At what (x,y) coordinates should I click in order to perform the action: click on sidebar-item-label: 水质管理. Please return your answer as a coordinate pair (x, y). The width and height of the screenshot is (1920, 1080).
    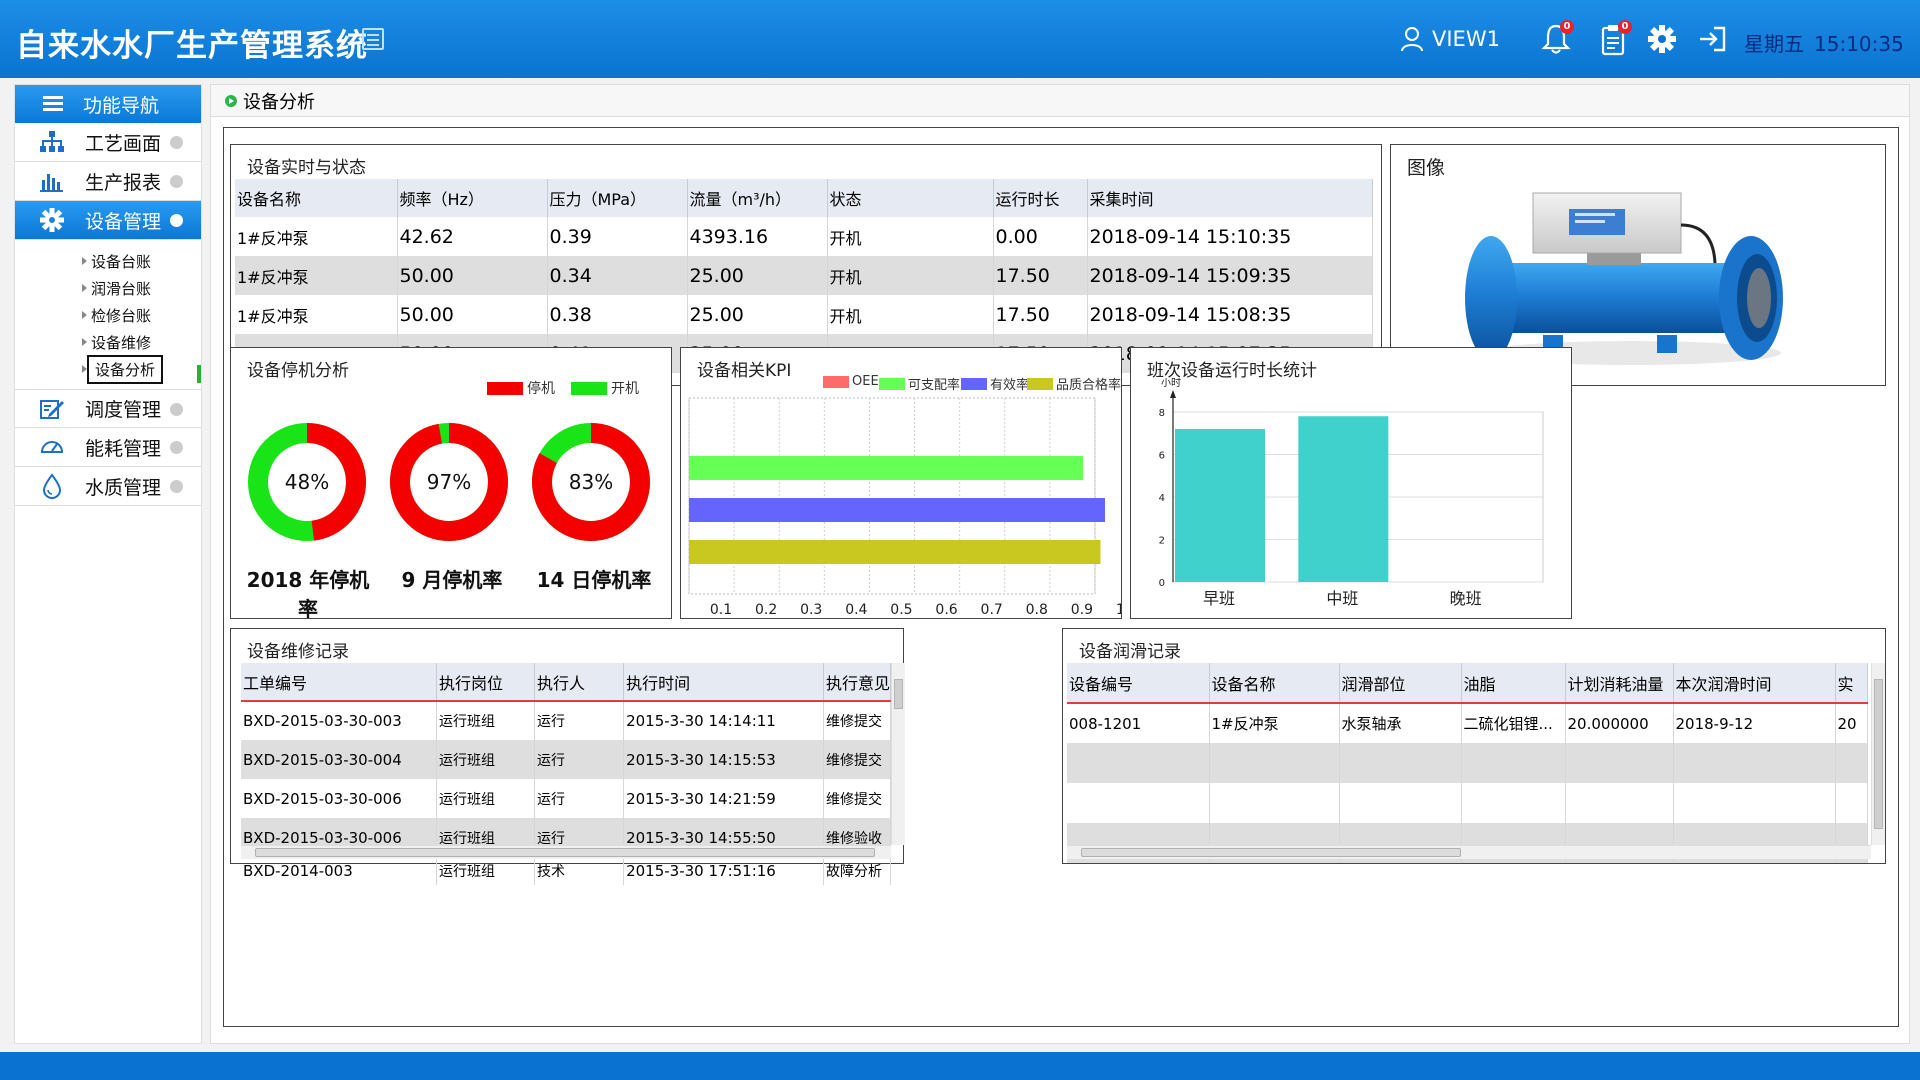
    Looking at the image, I should click on (123, 487).